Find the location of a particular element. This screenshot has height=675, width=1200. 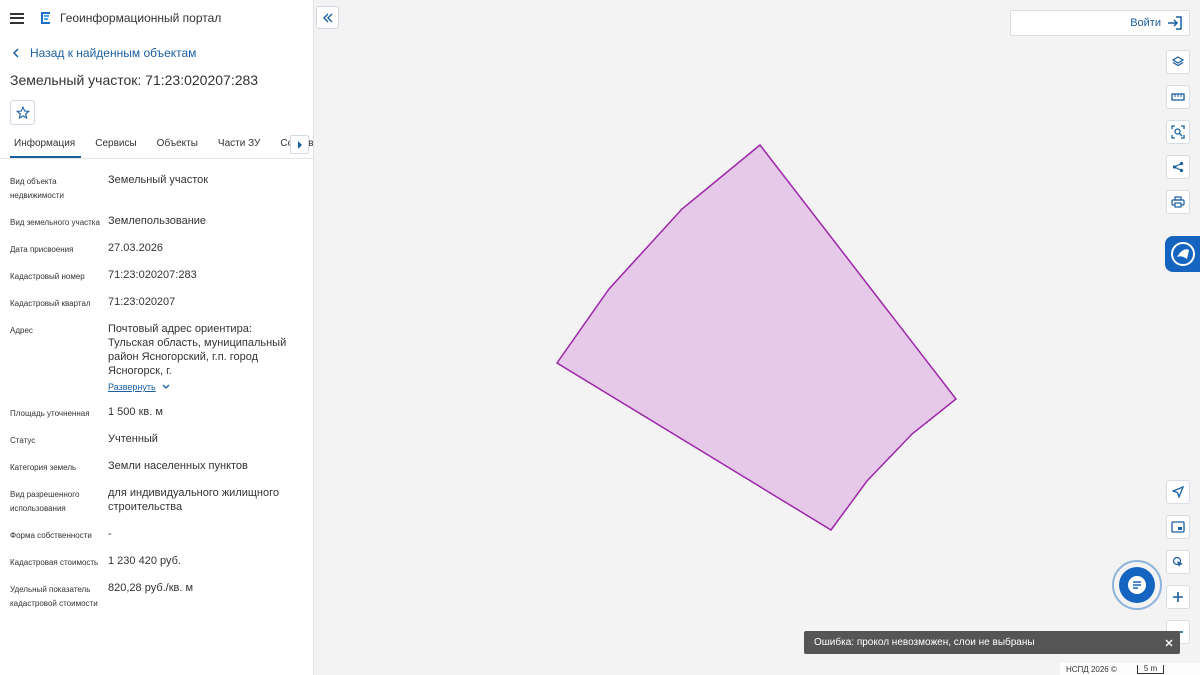

login-button: Войти is located at coordinates (1100, 23).